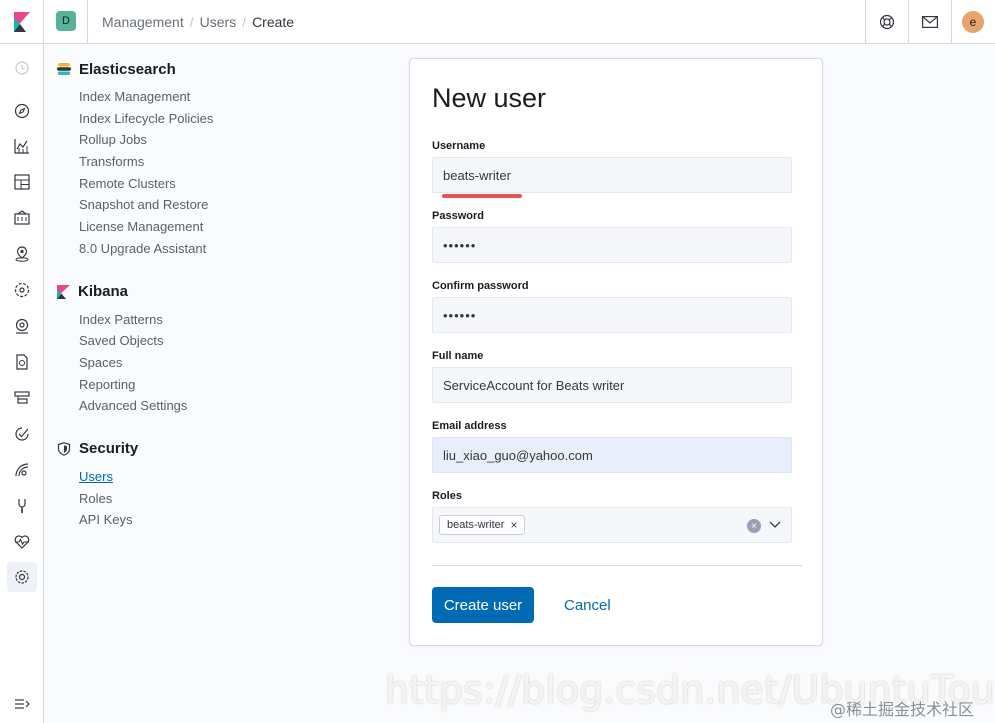  I want to click on email-label: Email address, so click(469, 426).